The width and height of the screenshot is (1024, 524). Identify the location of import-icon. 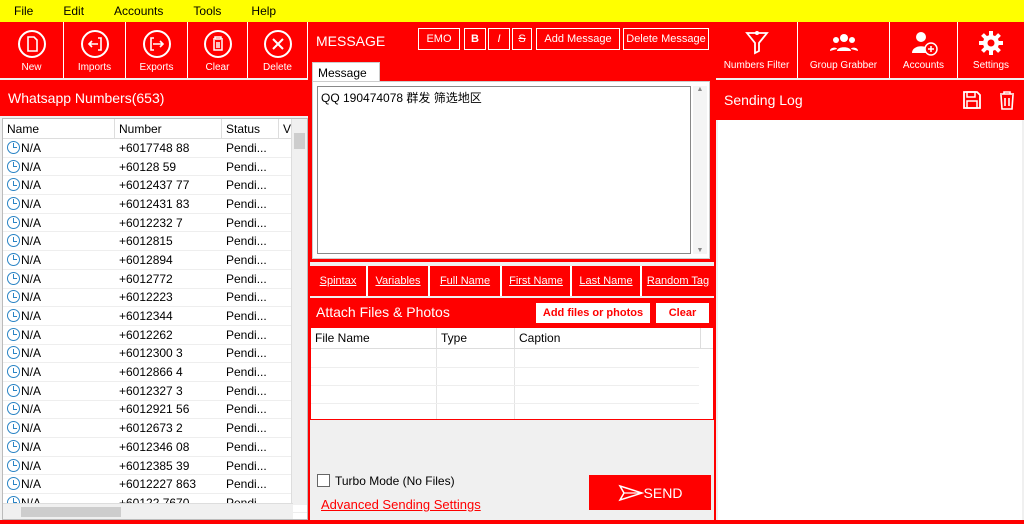
(94, 44).